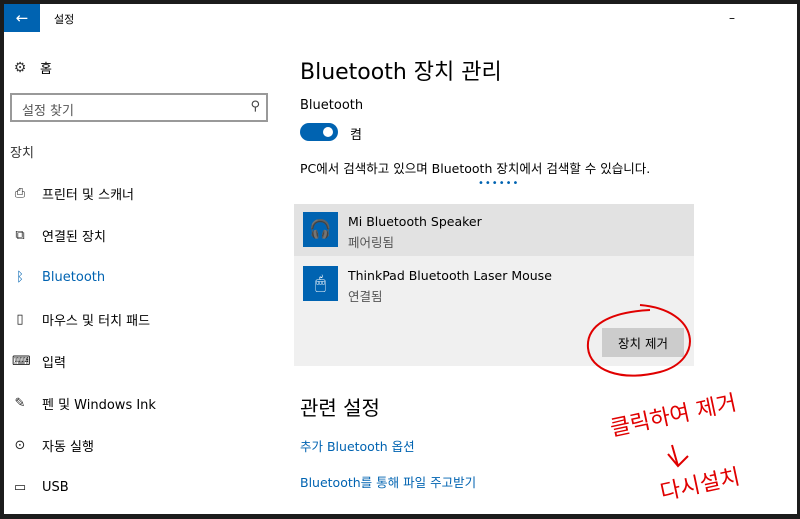  I want to click on sidebar-item-4: ⌨ 입력, so click(139, 361).